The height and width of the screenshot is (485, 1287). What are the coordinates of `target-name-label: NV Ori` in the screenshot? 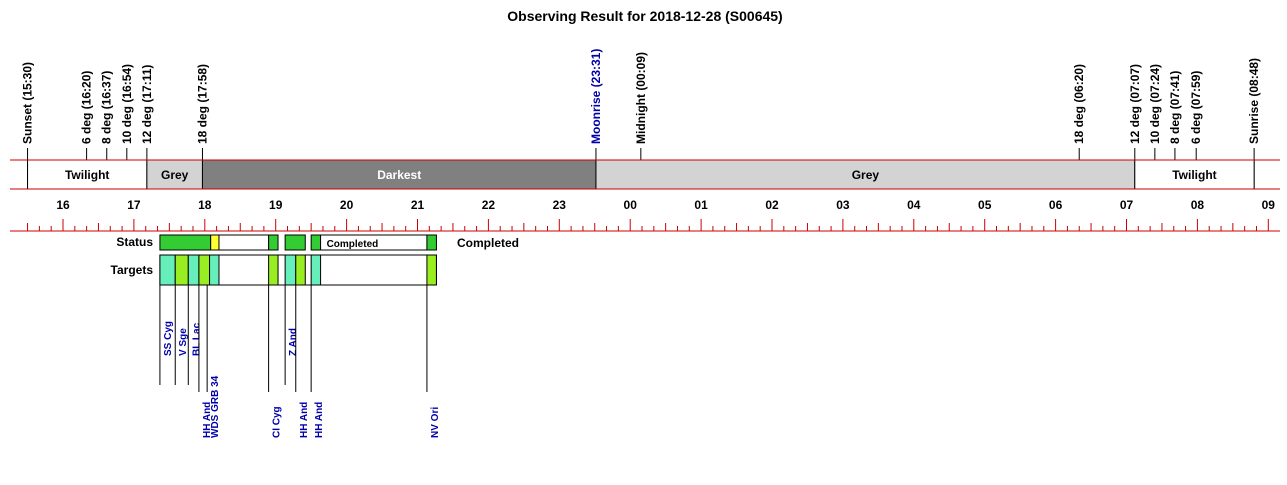 It's located at (435, 422).